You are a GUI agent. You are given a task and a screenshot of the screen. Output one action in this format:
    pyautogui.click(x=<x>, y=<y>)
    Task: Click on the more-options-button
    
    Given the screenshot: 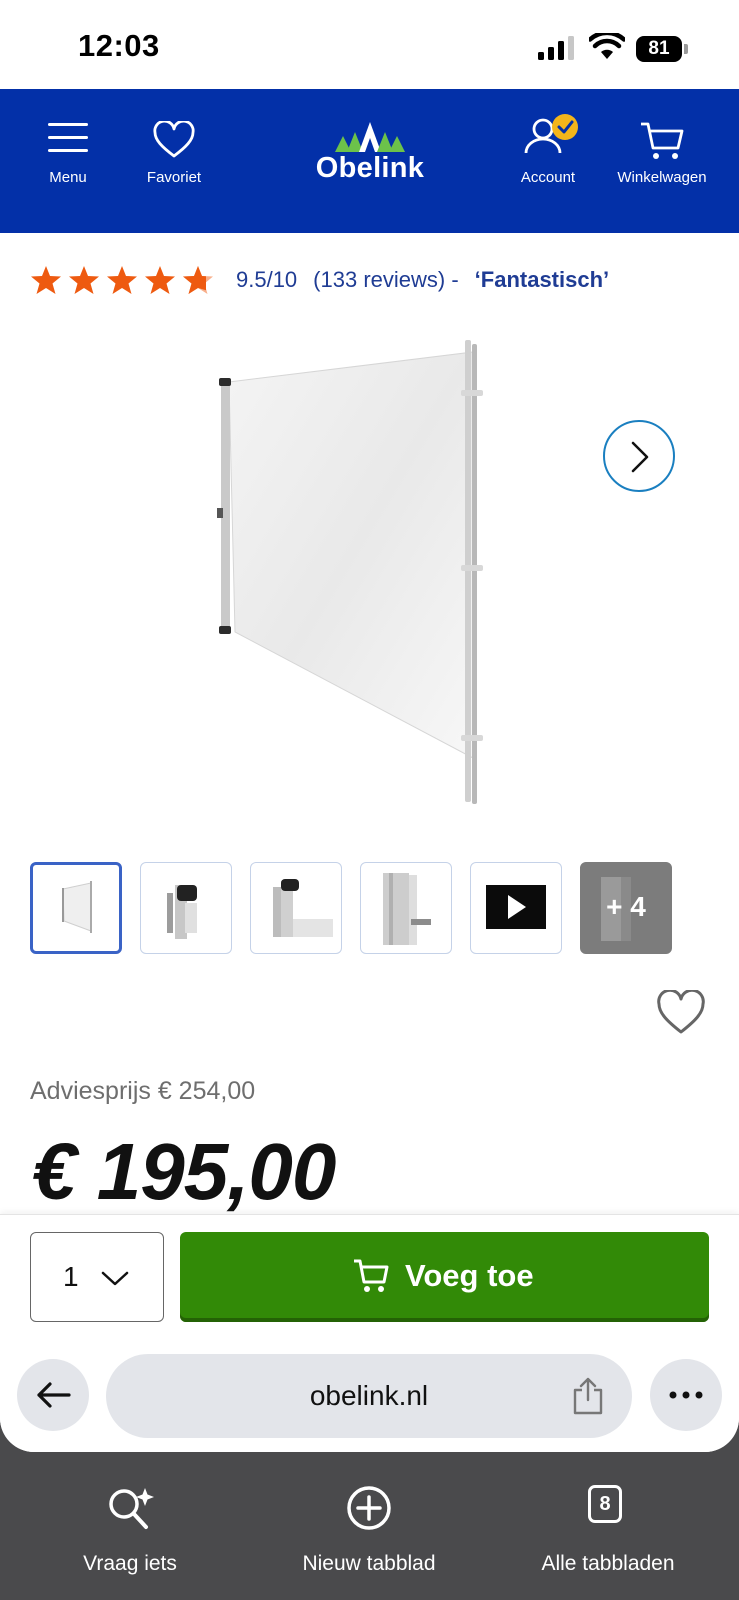 What is the action you would take?
    pyautogui.click(x=686, y=1395)
    